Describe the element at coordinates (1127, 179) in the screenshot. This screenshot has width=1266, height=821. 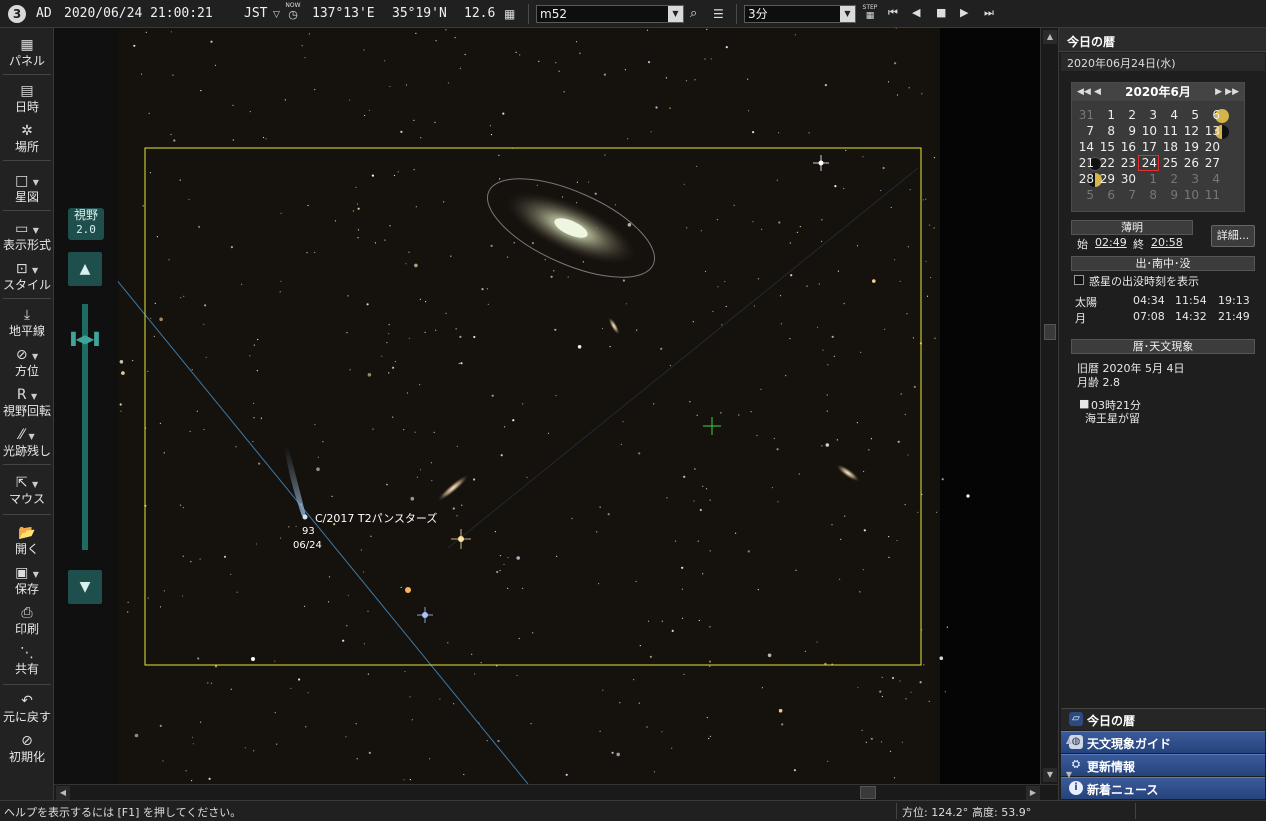
I see `calendar-day: 30` at that location.